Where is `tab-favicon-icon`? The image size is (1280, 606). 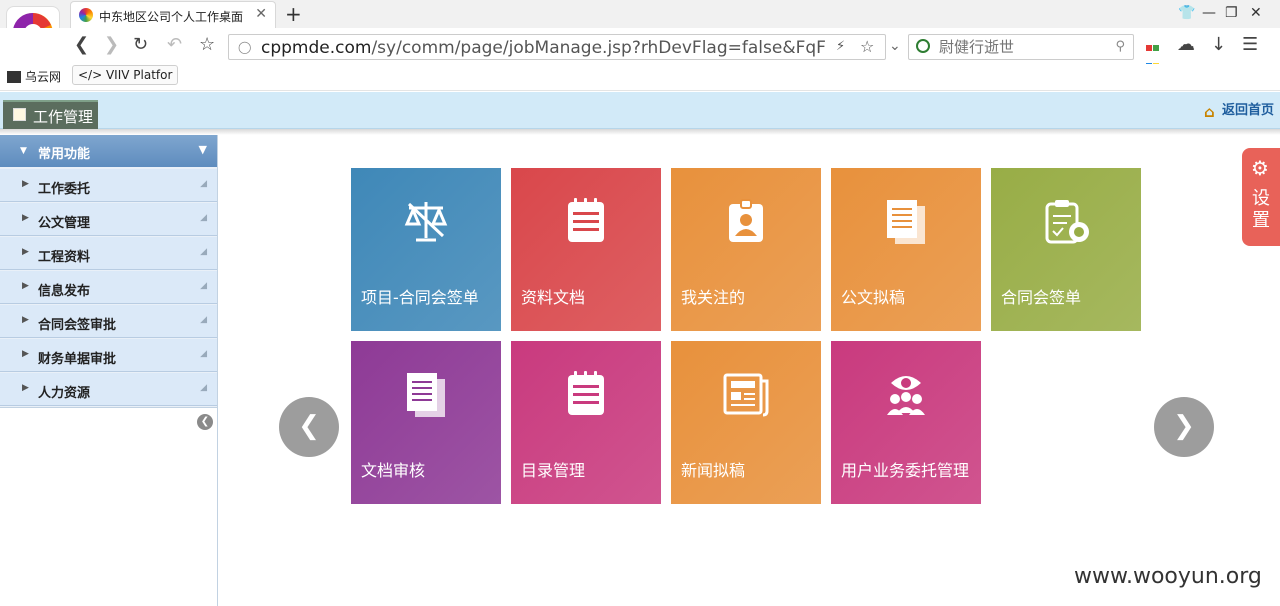
tab-favicon-icon is located at coordinates (86, 15).